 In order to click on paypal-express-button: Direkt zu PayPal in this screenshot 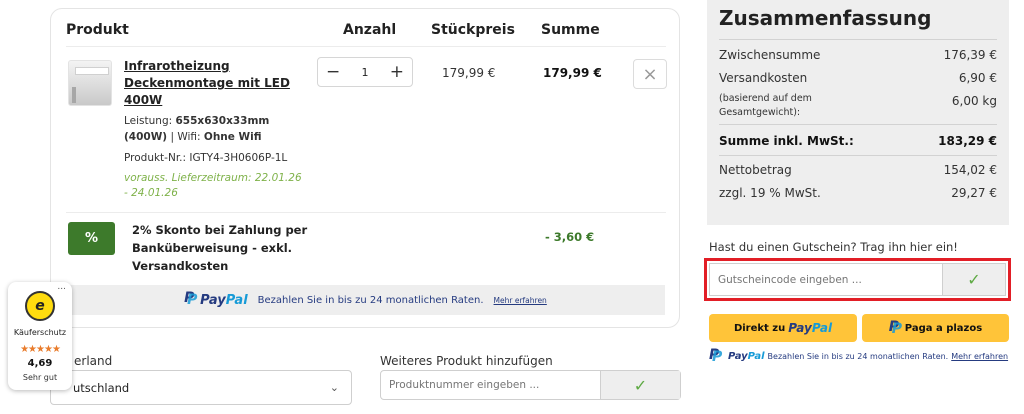, I will do `click(783, 328)`.